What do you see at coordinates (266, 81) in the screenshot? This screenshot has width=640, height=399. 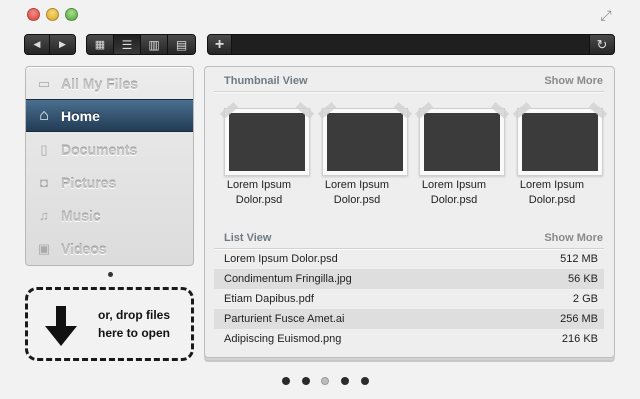 I see `thumbnail-view-title: Thumbnail View` at bounding box center [266, 81].